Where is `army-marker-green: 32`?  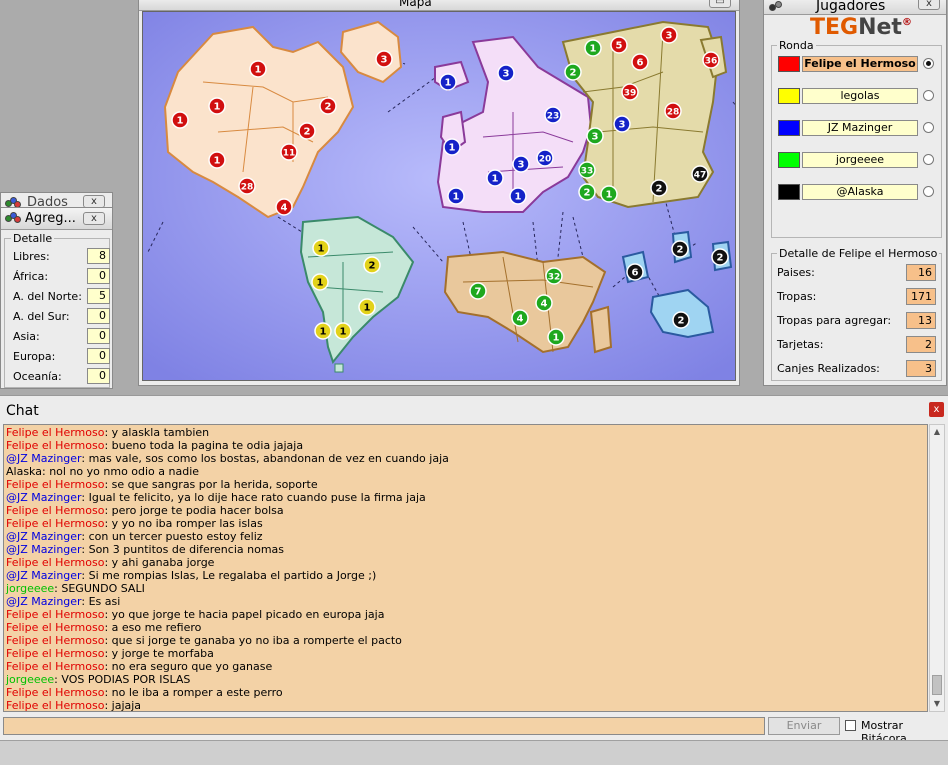
army-marker-green: 32 is located at coordinates (554, 276).